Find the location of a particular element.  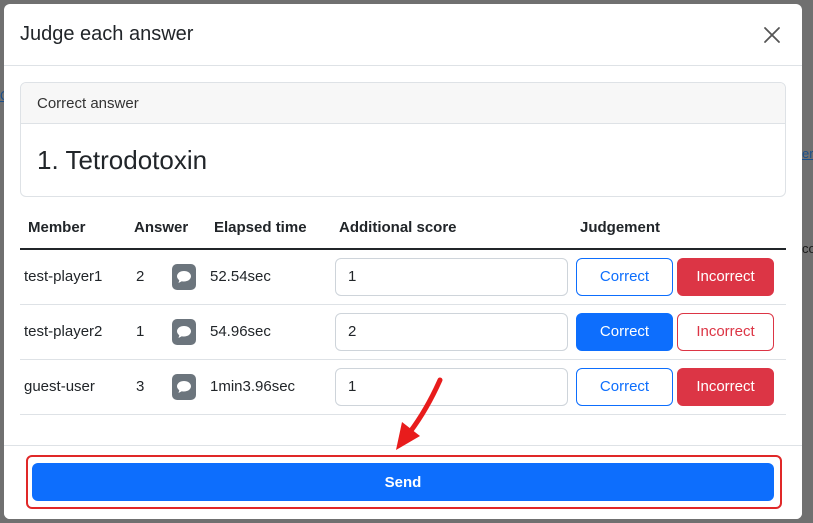

member-name: guest-user is located at coordinates (73, 387).